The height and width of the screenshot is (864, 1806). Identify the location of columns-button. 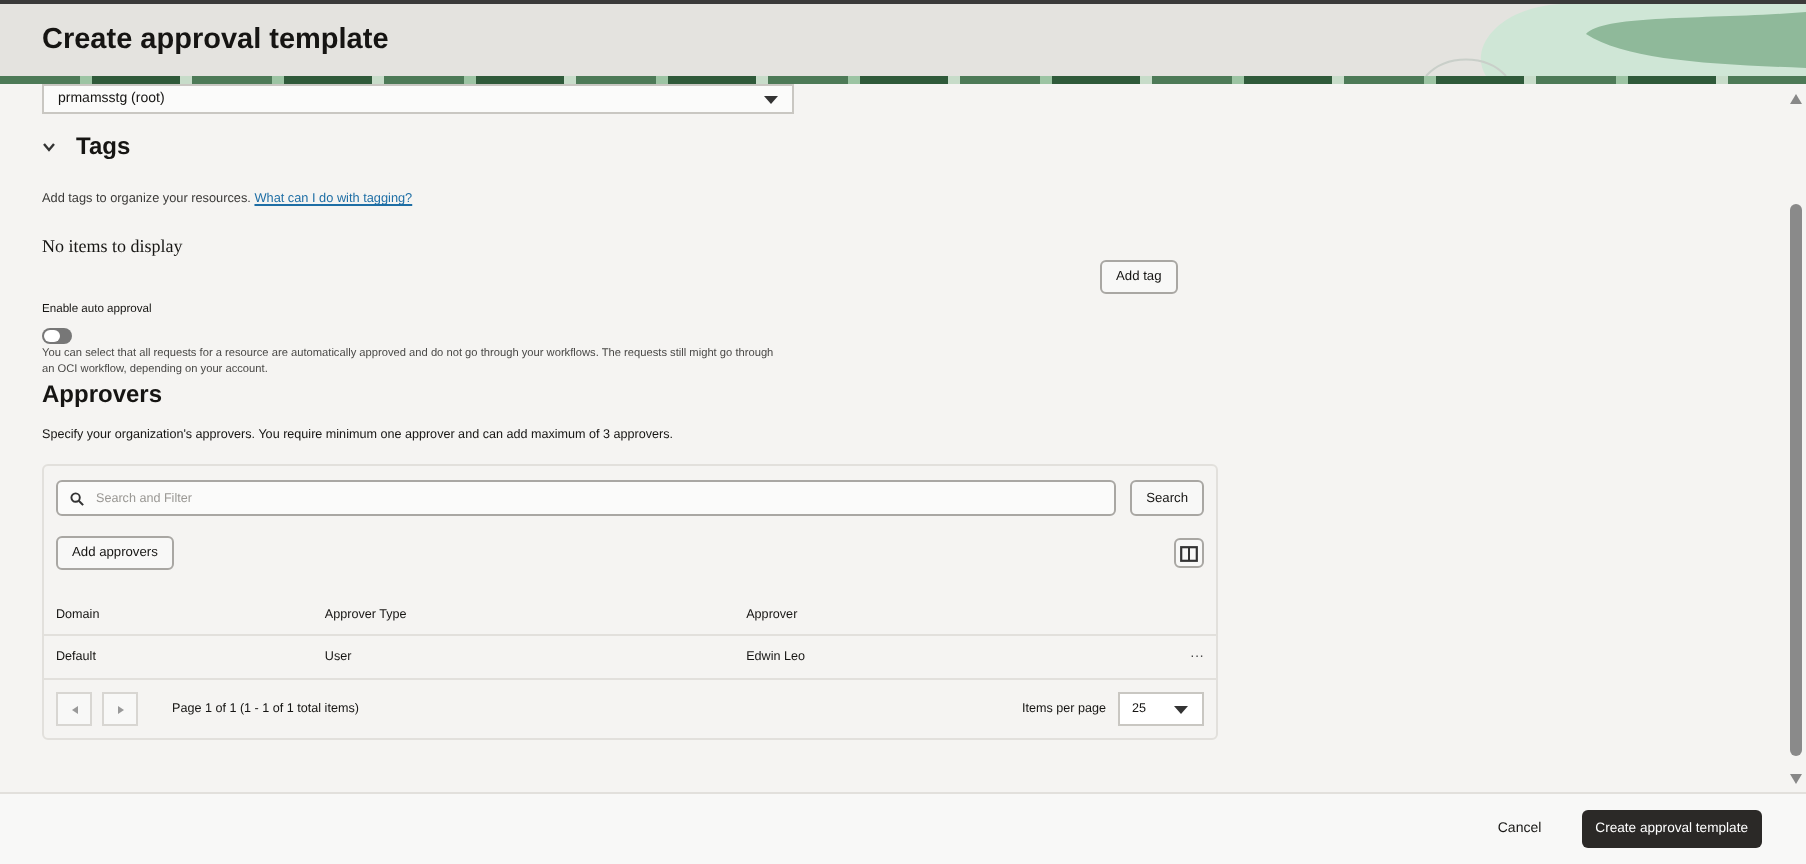
(1189, 553).